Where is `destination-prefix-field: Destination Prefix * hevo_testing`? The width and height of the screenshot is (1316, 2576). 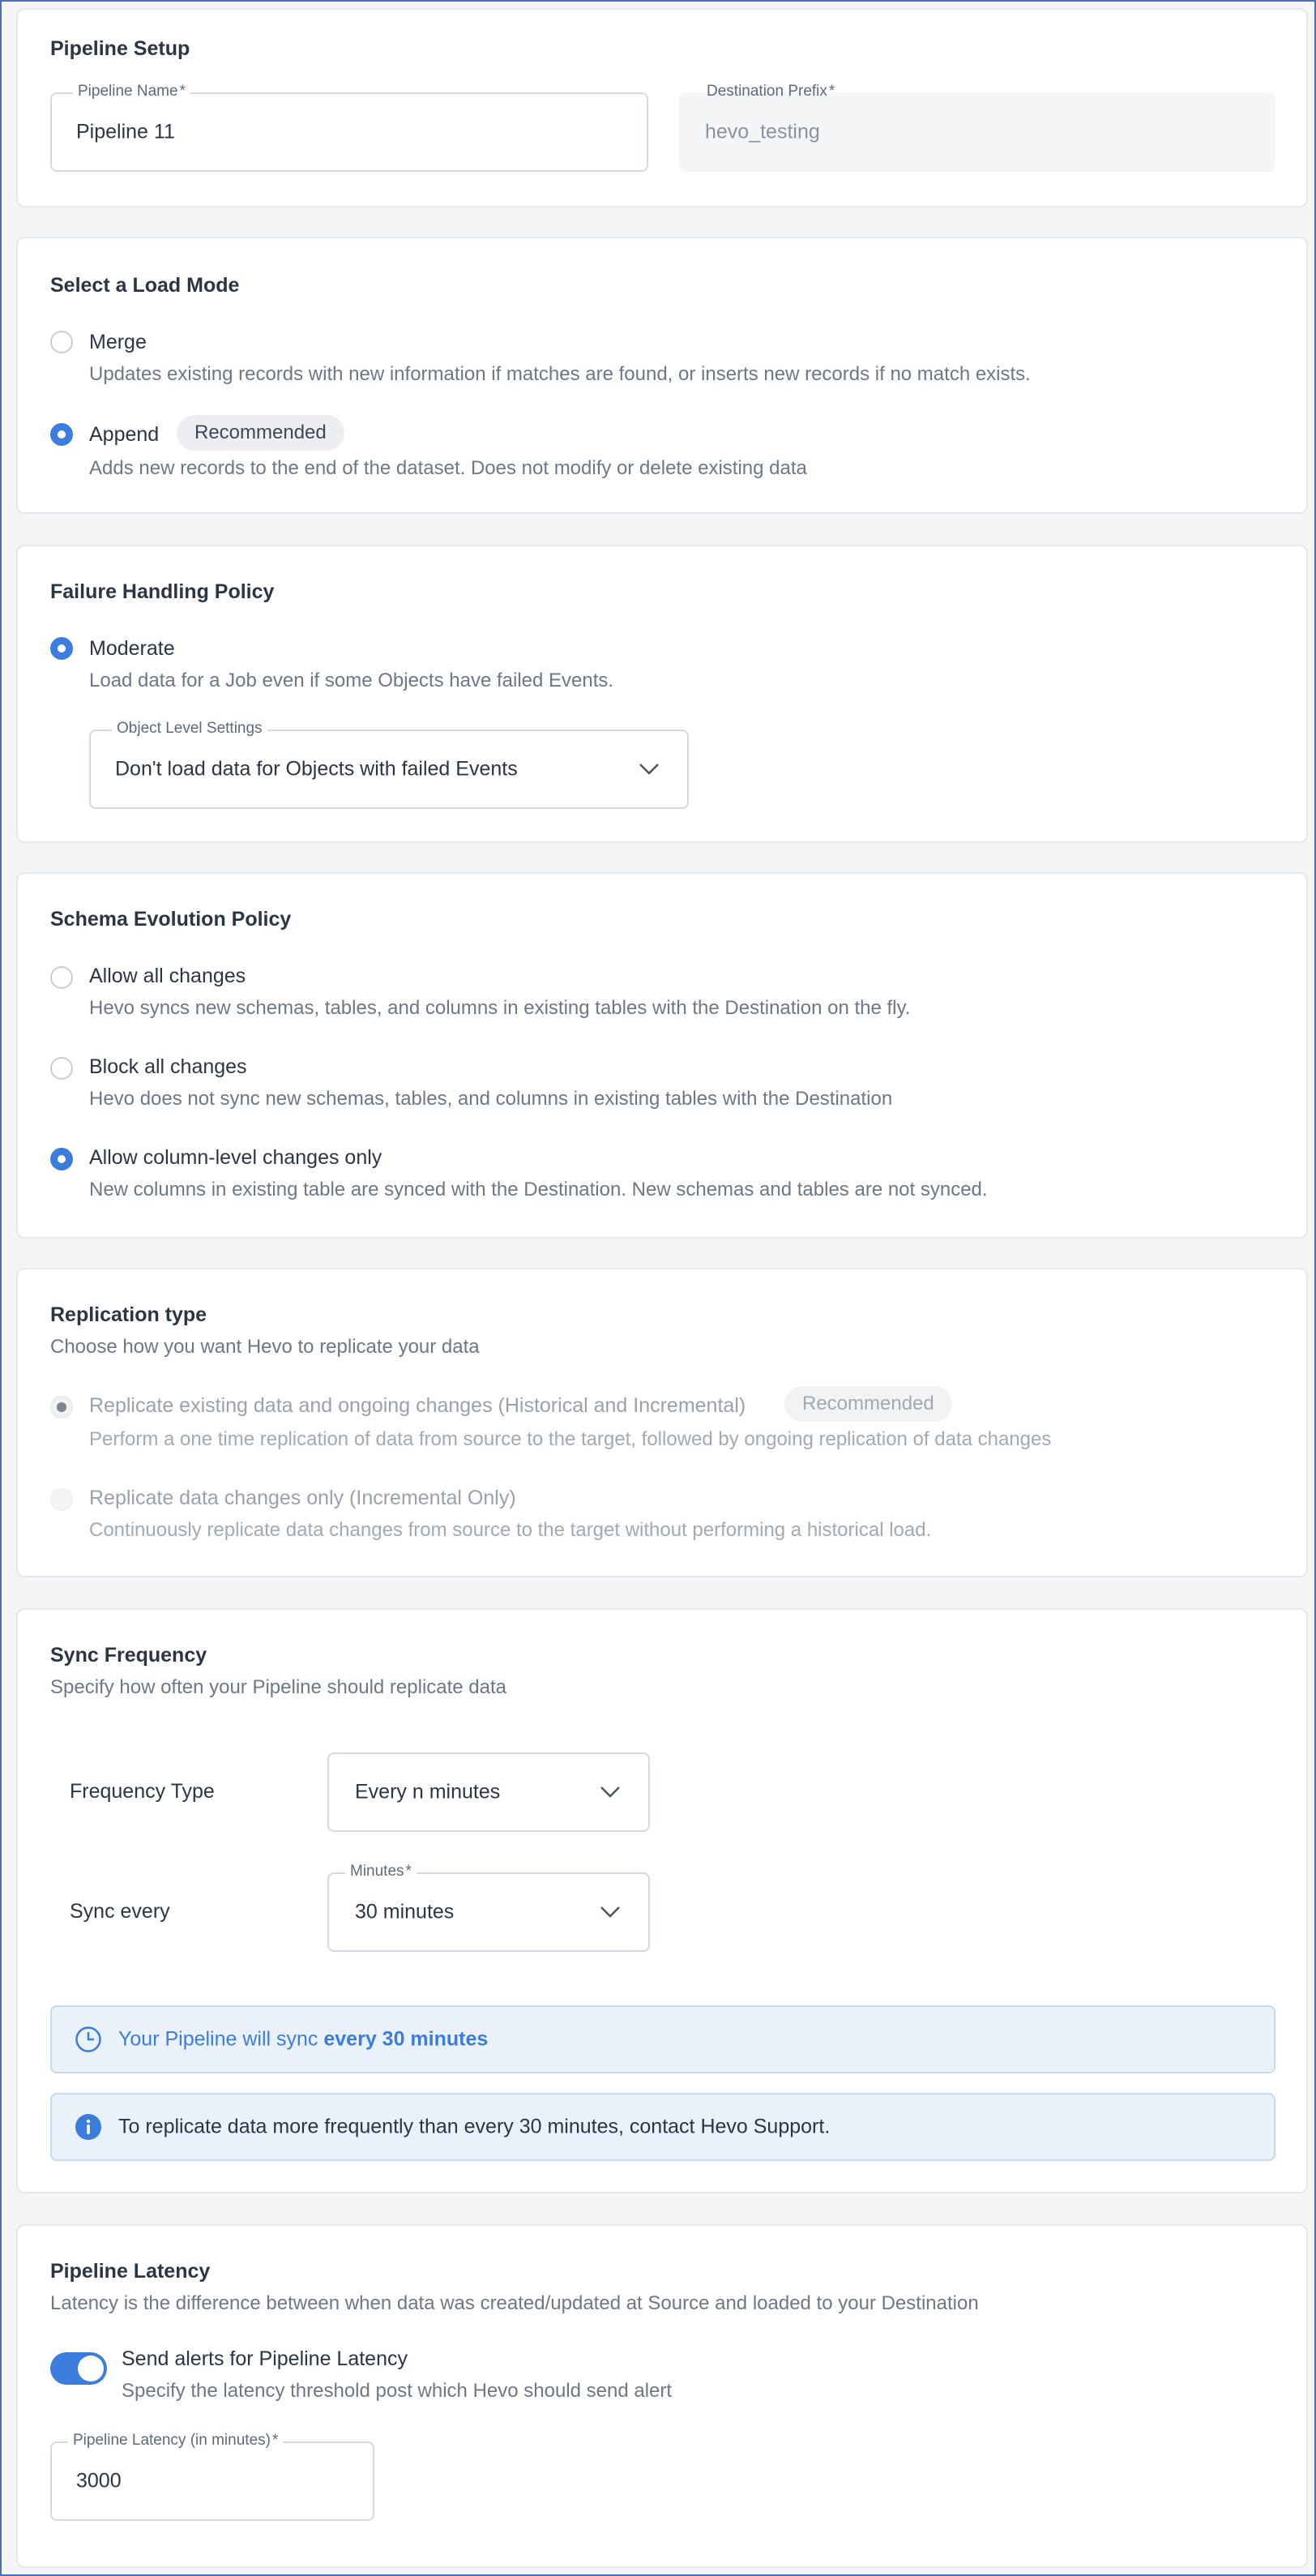 destination-prefix-field: Destination Prefix * hevo_testing is located at coordinates (977, 127).